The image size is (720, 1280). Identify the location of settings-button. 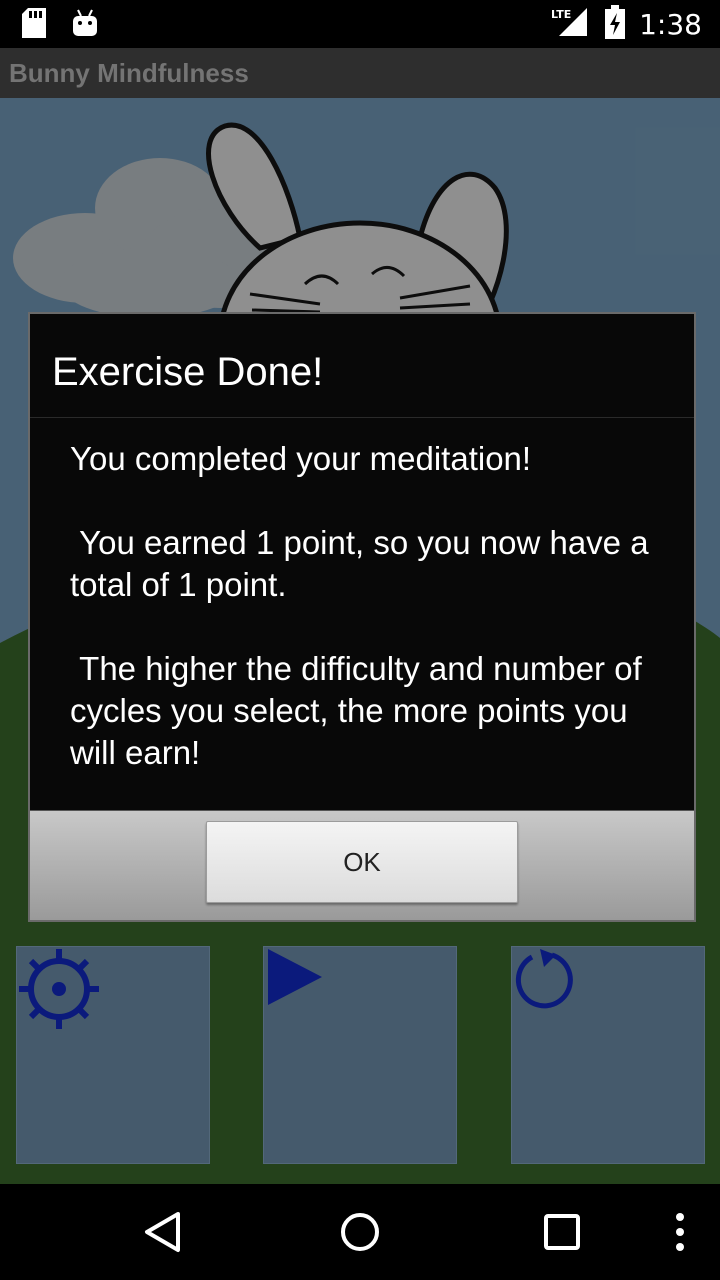
(113, 1055).